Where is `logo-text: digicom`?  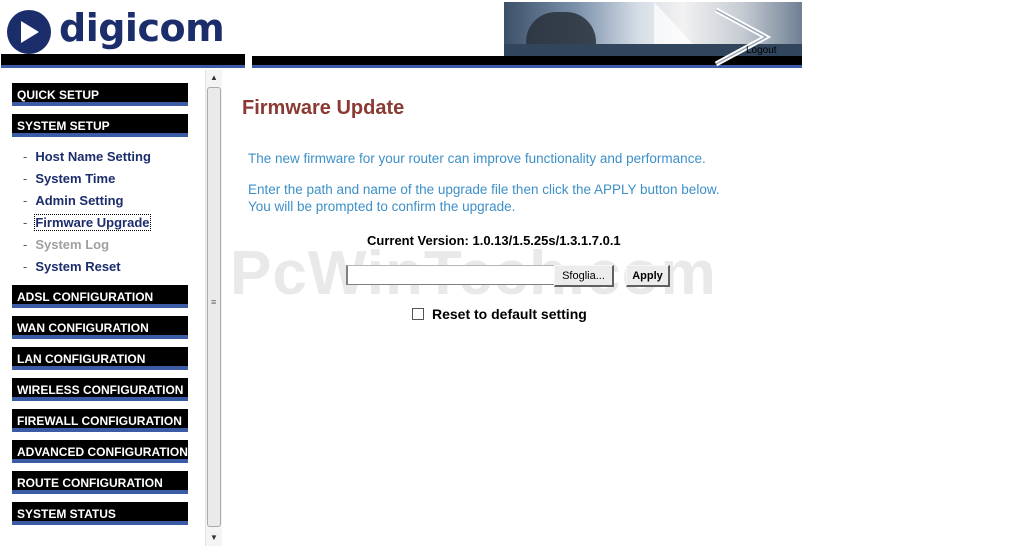
logo-text: digicom is located at coordinates (142, 28).